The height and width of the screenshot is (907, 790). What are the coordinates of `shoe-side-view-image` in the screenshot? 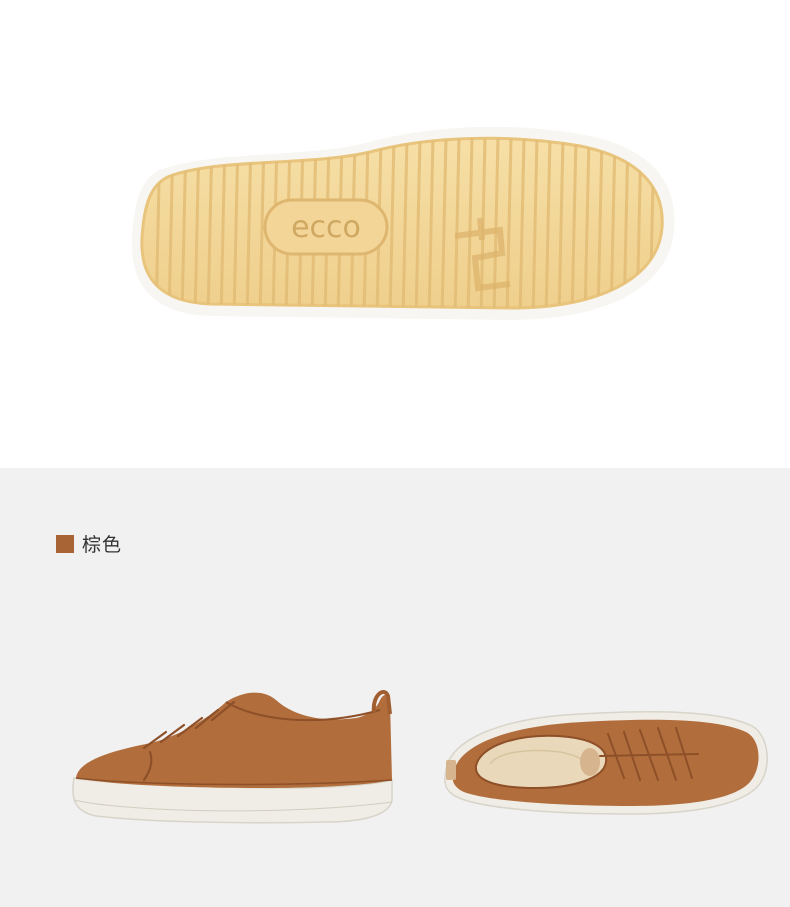 It's located at (232, 757).